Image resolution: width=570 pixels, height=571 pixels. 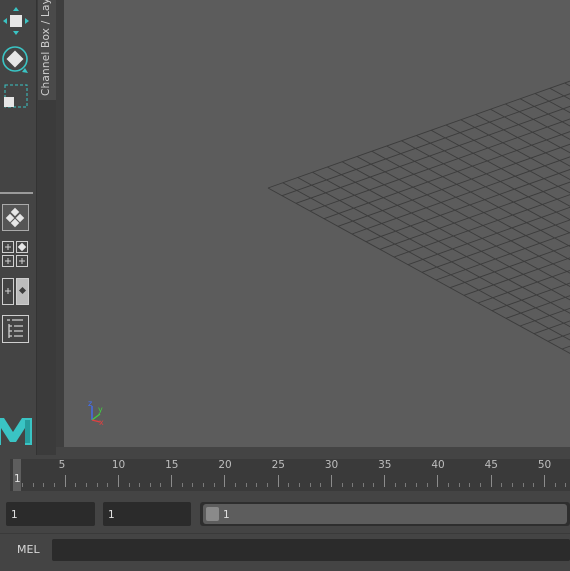 What do you see at coordinates (28, 549) in the screenshot?
I see `mel-label: MEL` at bounding box center [28, 549].